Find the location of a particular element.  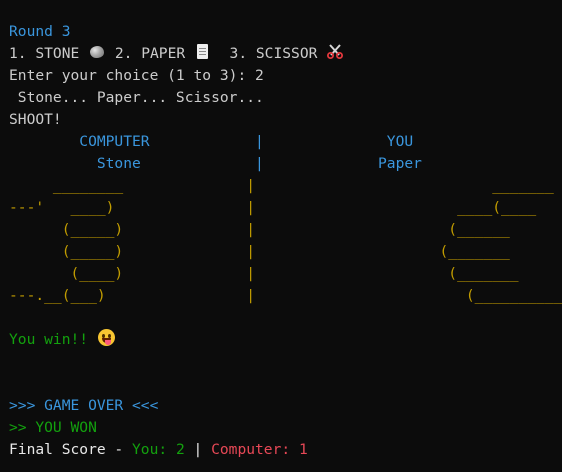

prompt-label: Enter your choice (1 to 3): is located at coordinates (132, 75).